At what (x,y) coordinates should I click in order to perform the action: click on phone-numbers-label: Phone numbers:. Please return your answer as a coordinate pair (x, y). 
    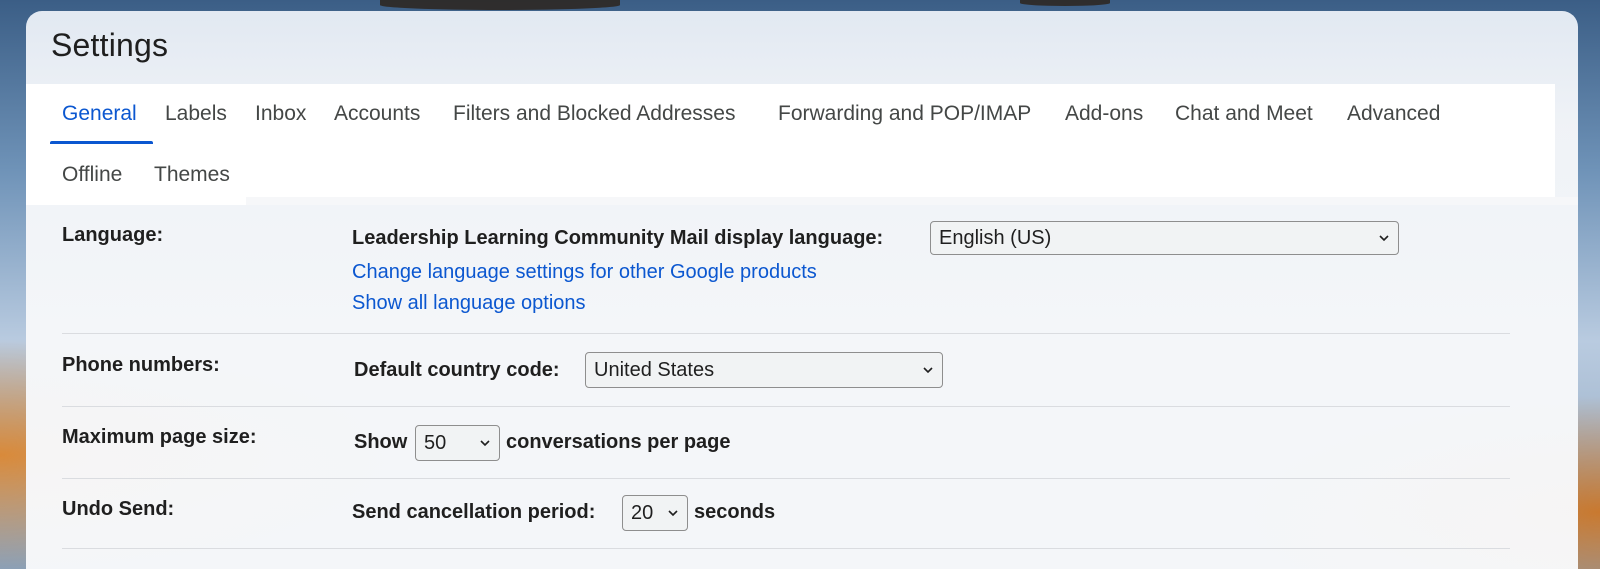
    Looking at the image, I should click on (141, 365).